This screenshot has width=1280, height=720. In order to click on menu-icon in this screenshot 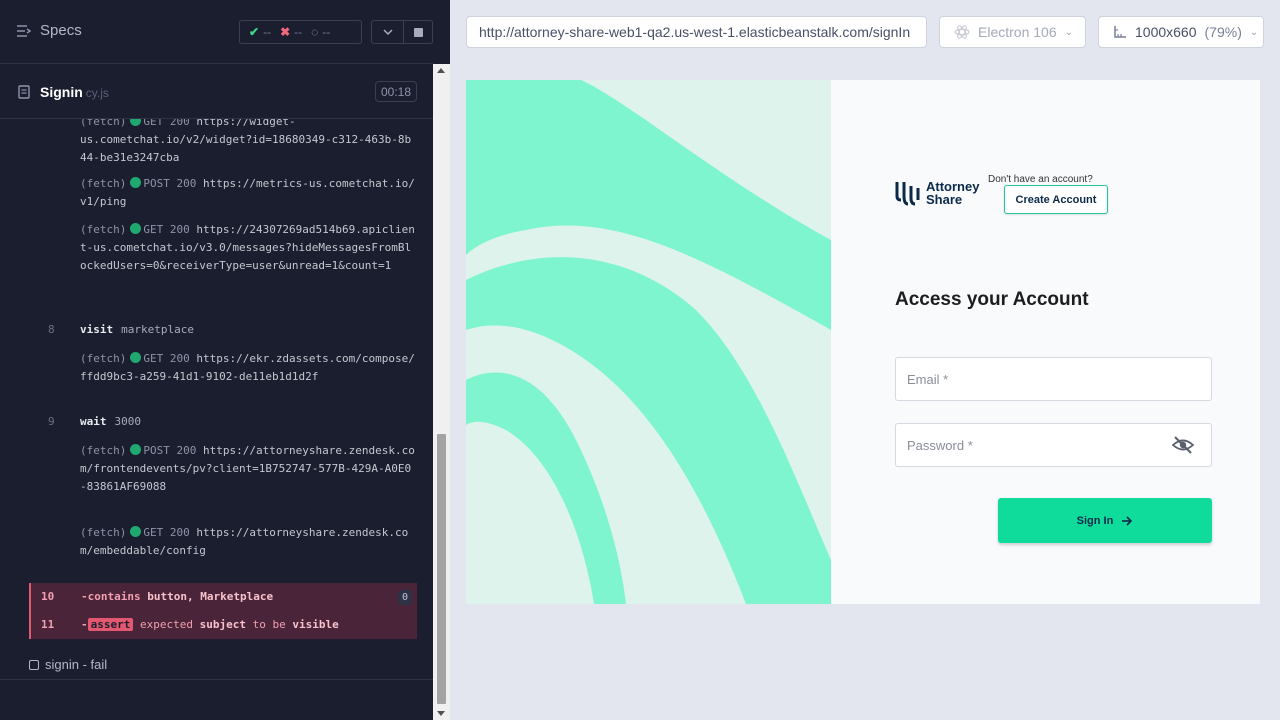, I will do `click(24, 31)`.